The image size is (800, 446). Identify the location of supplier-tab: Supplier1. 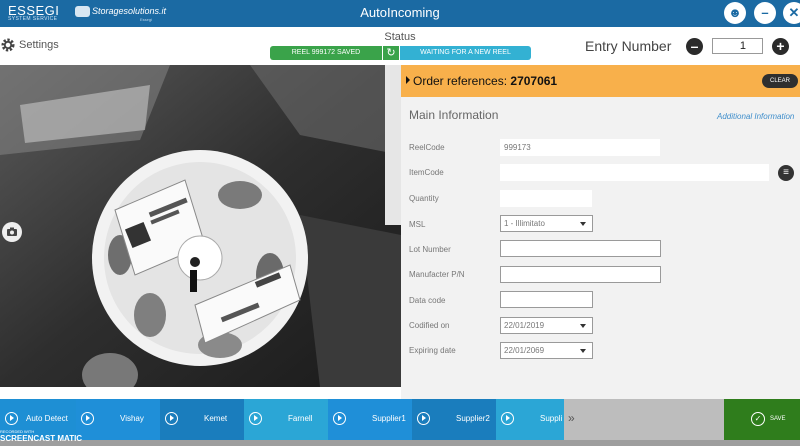
(370, 419).